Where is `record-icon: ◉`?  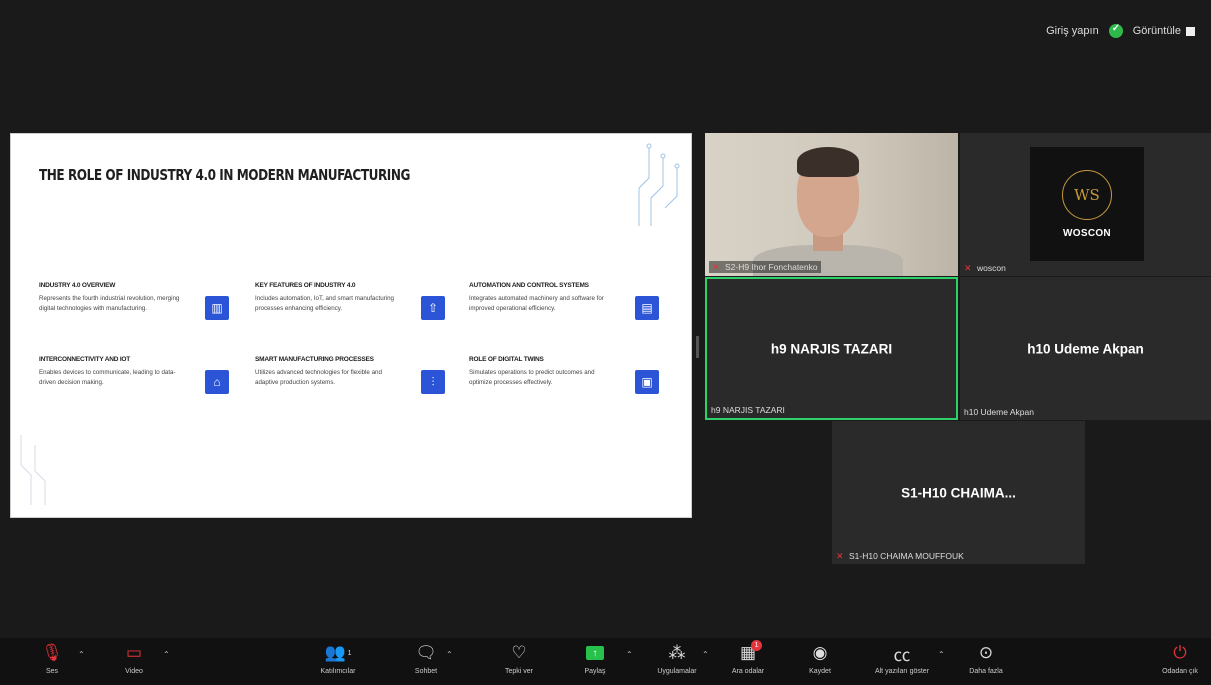
record-icon: ◉ is located at coordinates (820, 652).